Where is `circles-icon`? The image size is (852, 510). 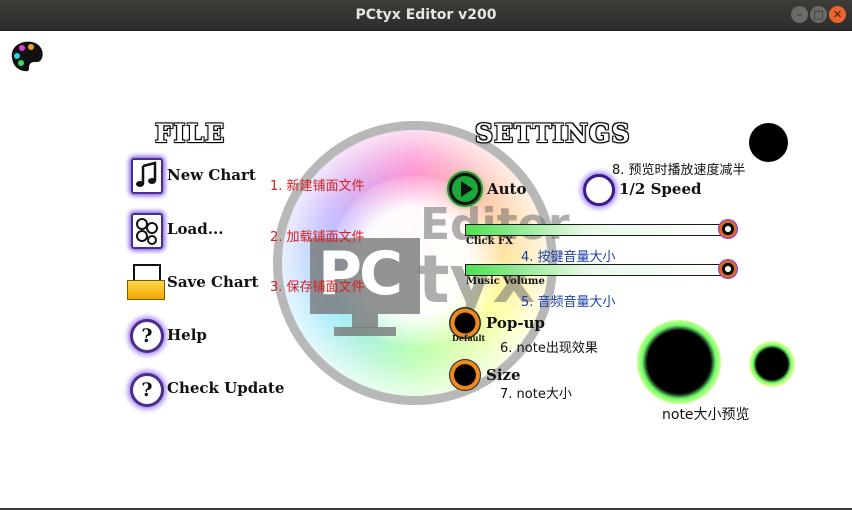 circles-icon is located at coordinates (147, 231).